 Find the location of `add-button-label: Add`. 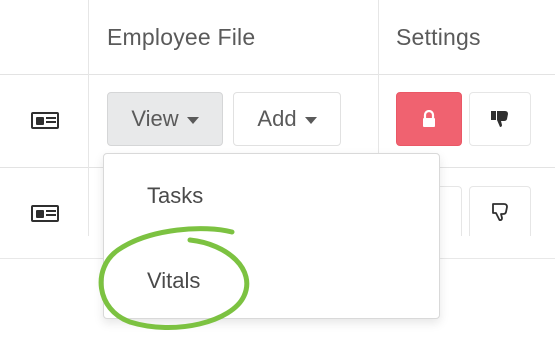

add-button-label: Add is located at coordinates (277, 118).